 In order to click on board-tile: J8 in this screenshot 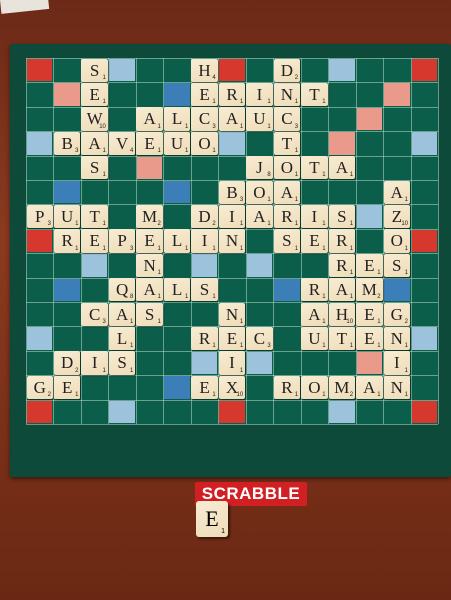, I will do `click(259, 168)`.